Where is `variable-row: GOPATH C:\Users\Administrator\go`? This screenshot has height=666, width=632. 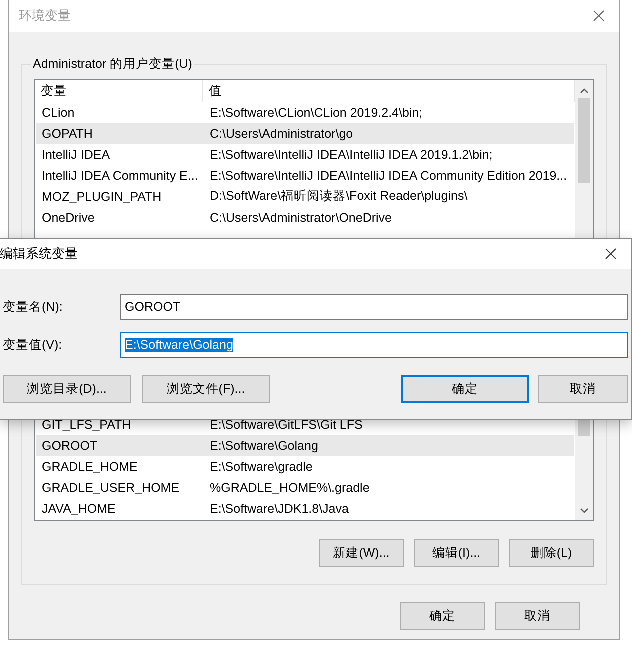
variable-row: GOPATH C:\Users\Administrator\go is located at coordinates (305, 133).